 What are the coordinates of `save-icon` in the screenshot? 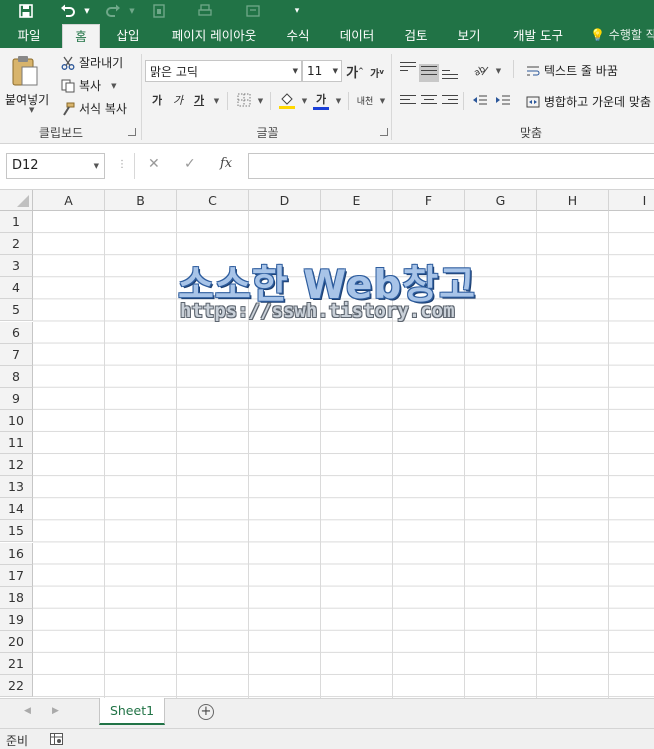 It's located at (26, 11).